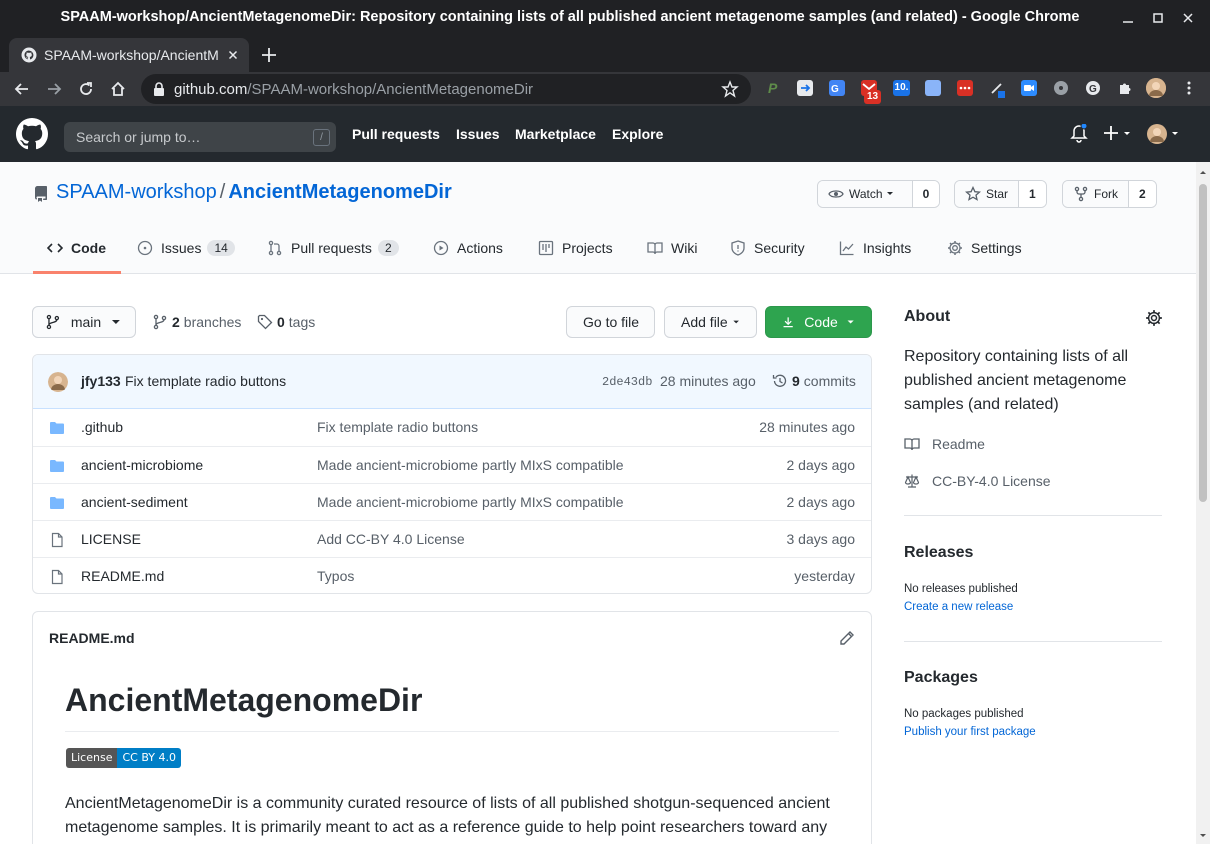  Describe the element at coordinates (1029, 88) in the screenshot. I see `zoom-extension-icon` at that location.